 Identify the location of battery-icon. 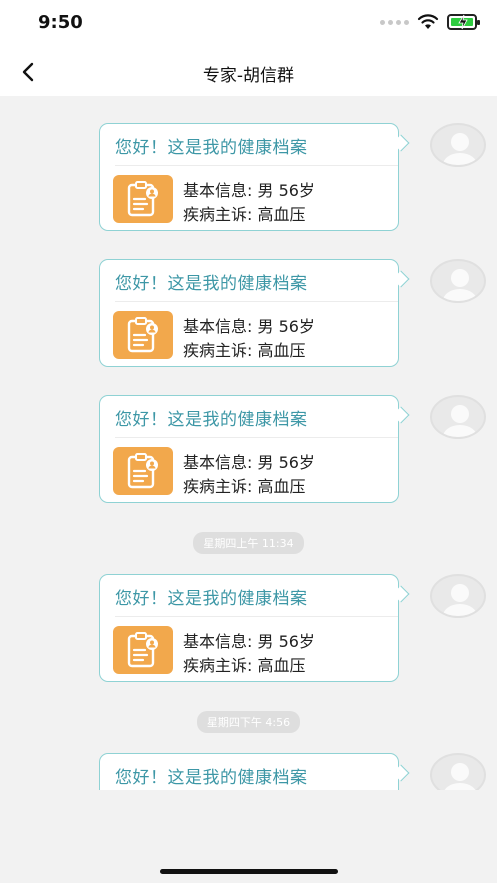
(463, 22).